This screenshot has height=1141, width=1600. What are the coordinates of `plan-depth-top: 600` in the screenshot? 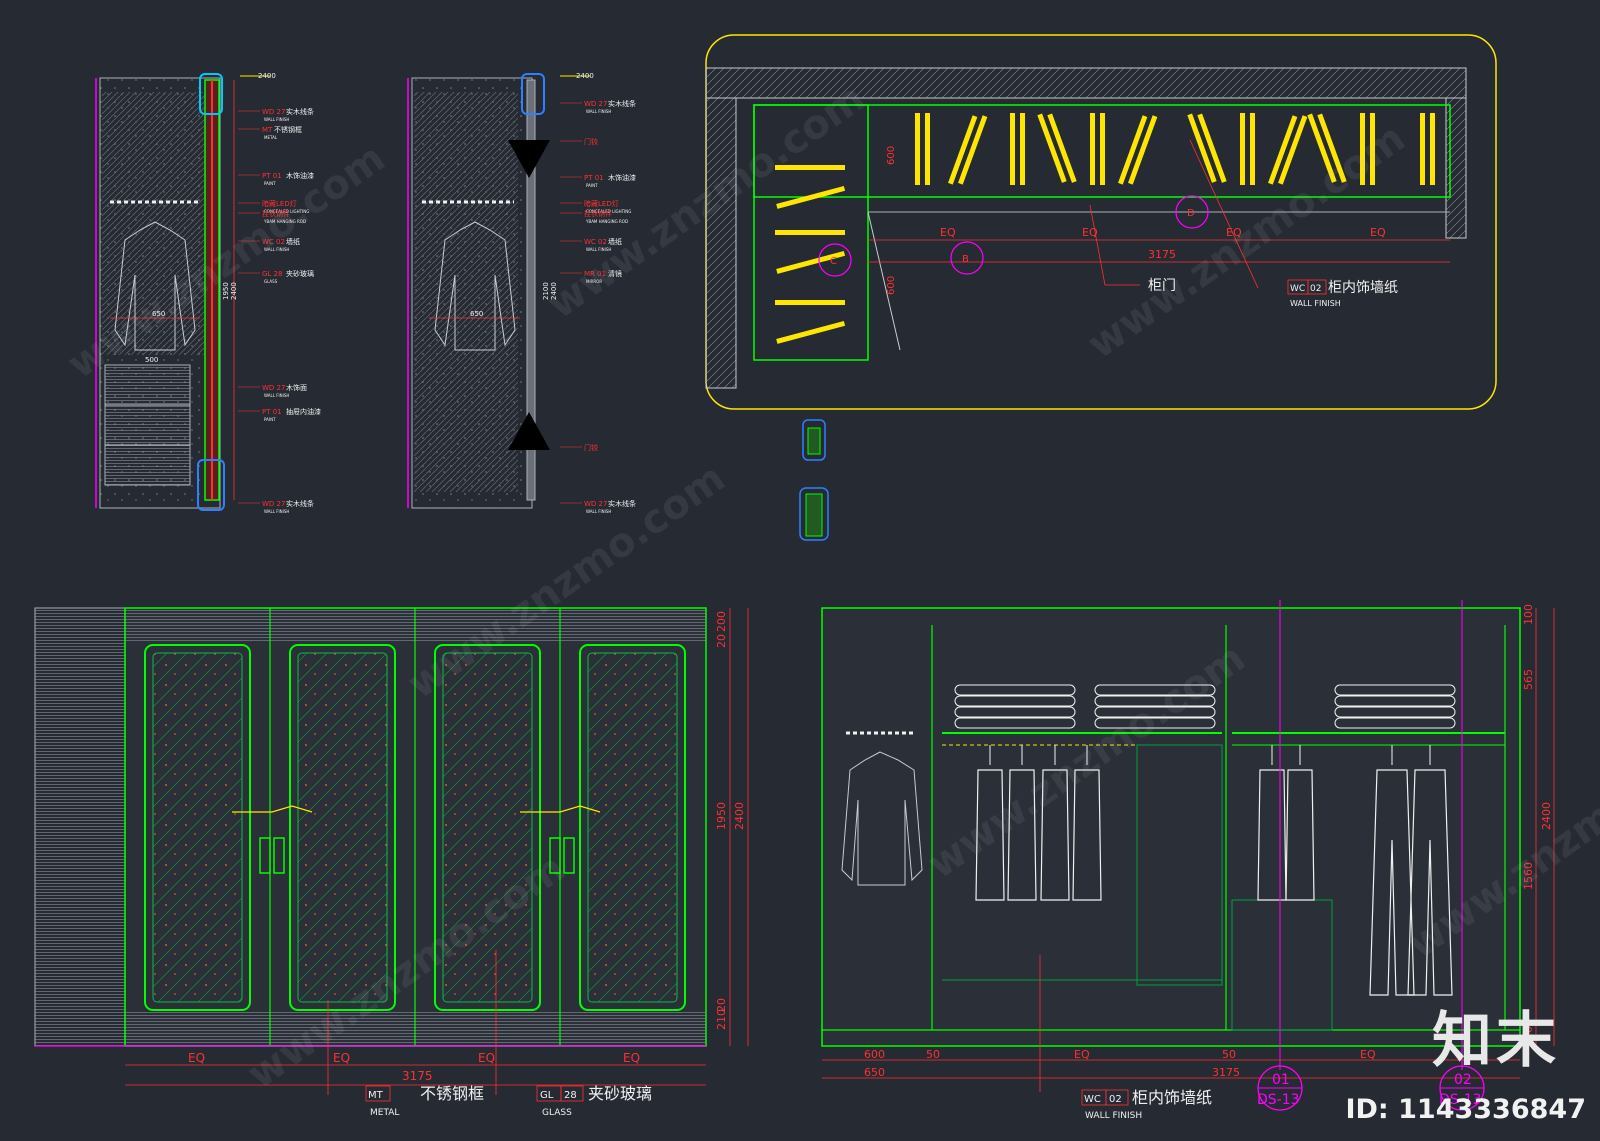 It's located at (891, 155).